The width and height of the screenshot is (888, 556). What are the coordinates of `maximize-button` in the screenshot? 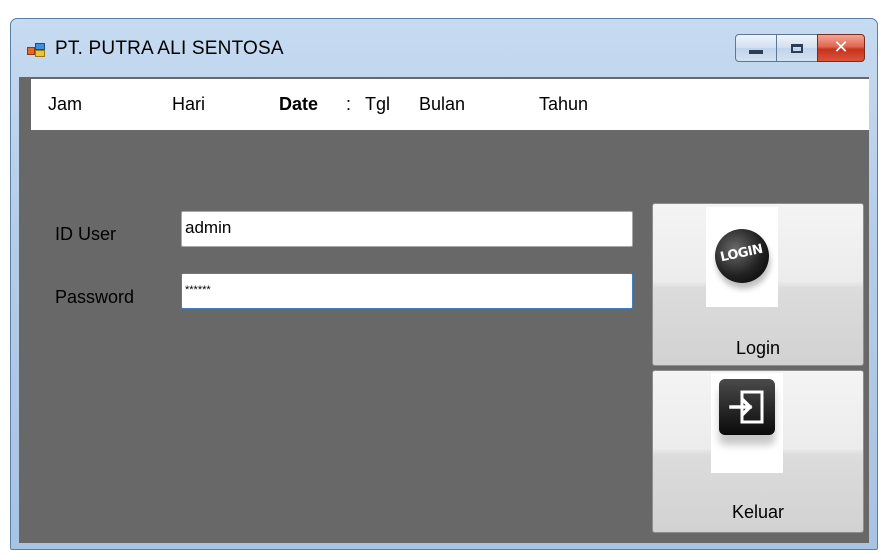 It's located at (797, 48).